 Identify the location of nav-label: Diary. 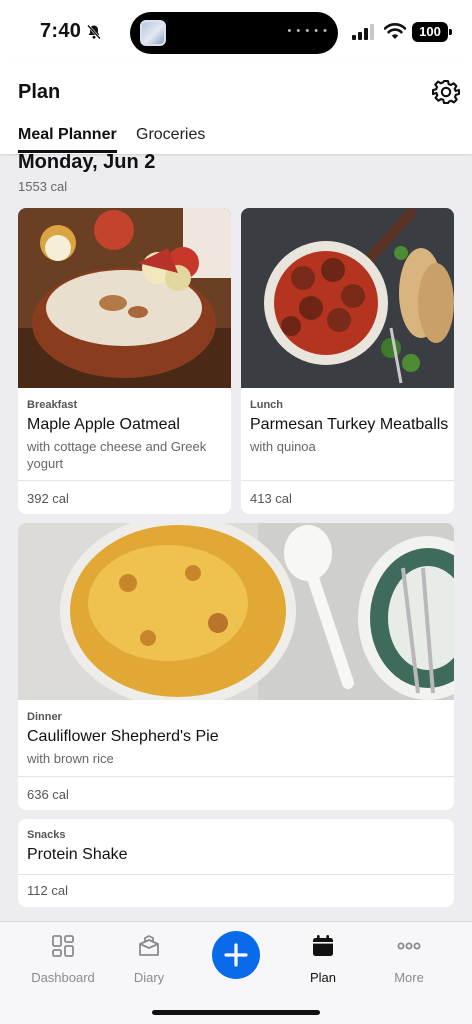
(149, 977).